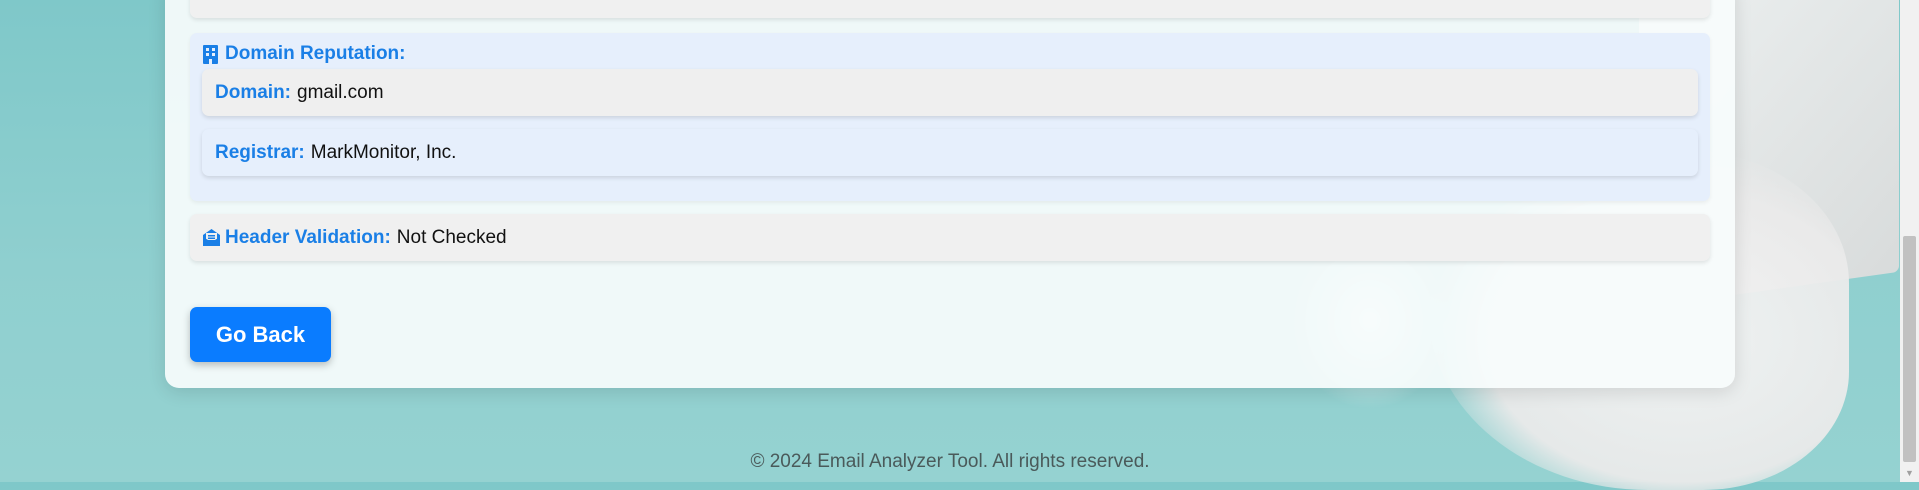  What do you see at coordinates (308, 237) in the screenshot?
I see `header-validation-label: Header Validation:` at bounding box center [308, 237].